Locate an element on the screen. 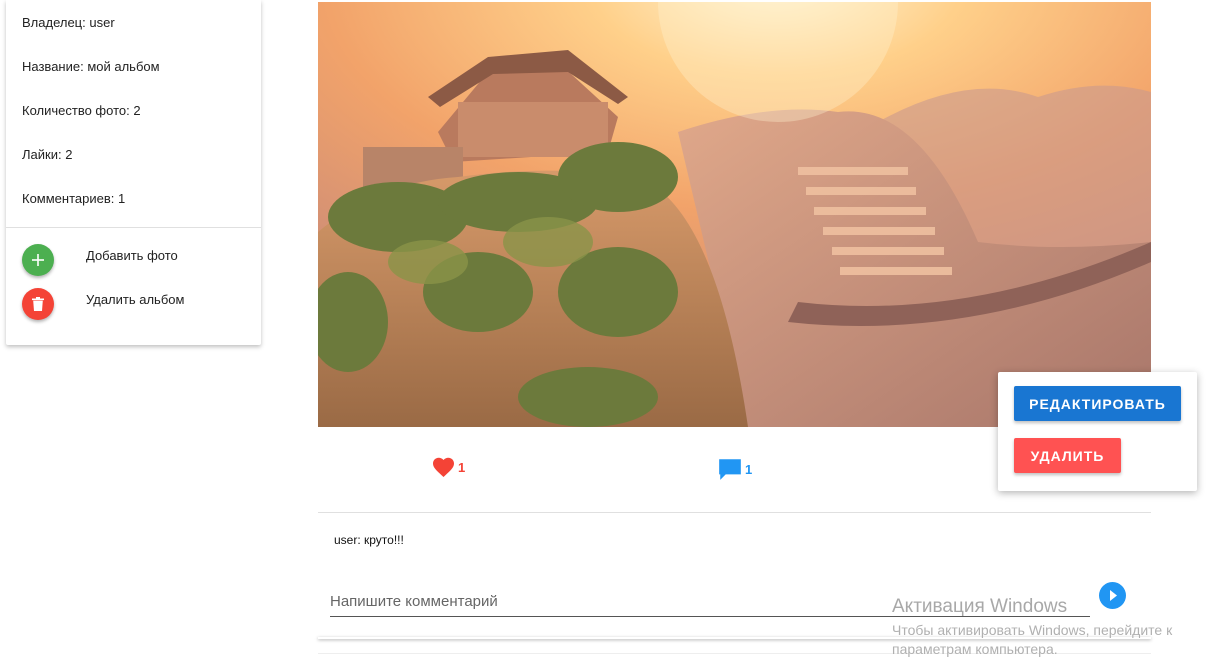  trash-icon is located at coordinates (38, 304).